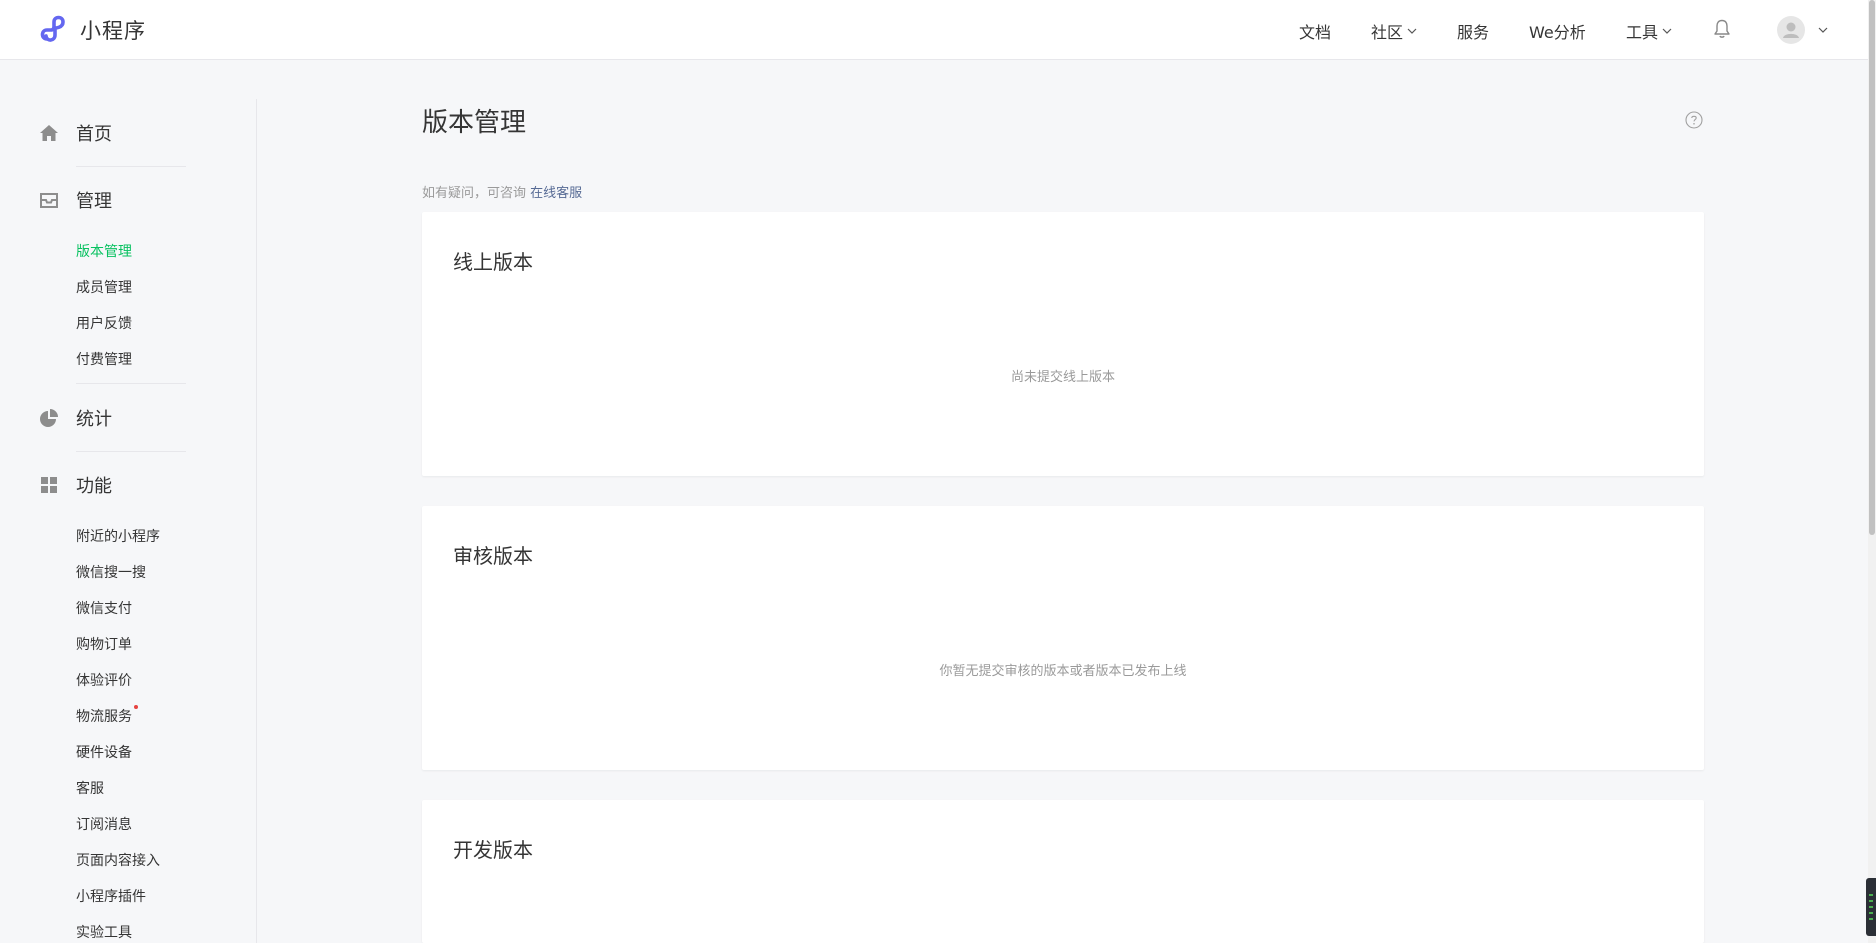  Describe the element at coordinates (938, 30) in the screenshot. I see `top-bar: 小程序 文档 社区 服务 We分析 工具` at that location.